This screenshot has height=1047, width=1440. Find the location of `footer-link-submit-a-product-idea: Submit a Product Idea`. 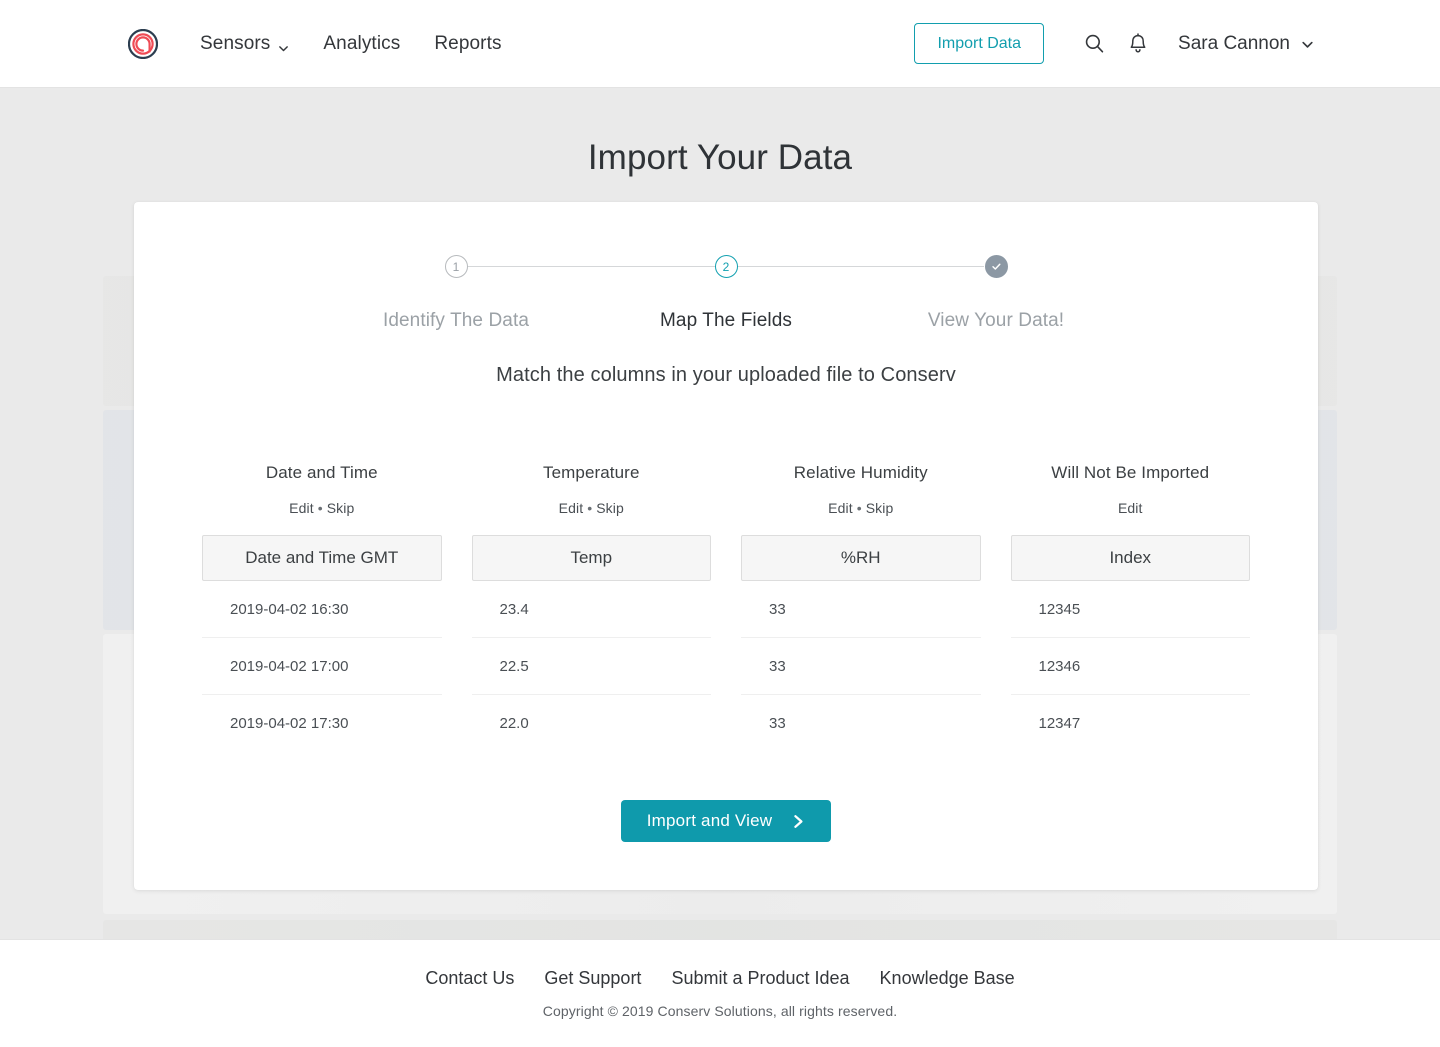

footer-link-submit-a-product-idea: Submit a Product Idea is located at coordinates (760, 978).